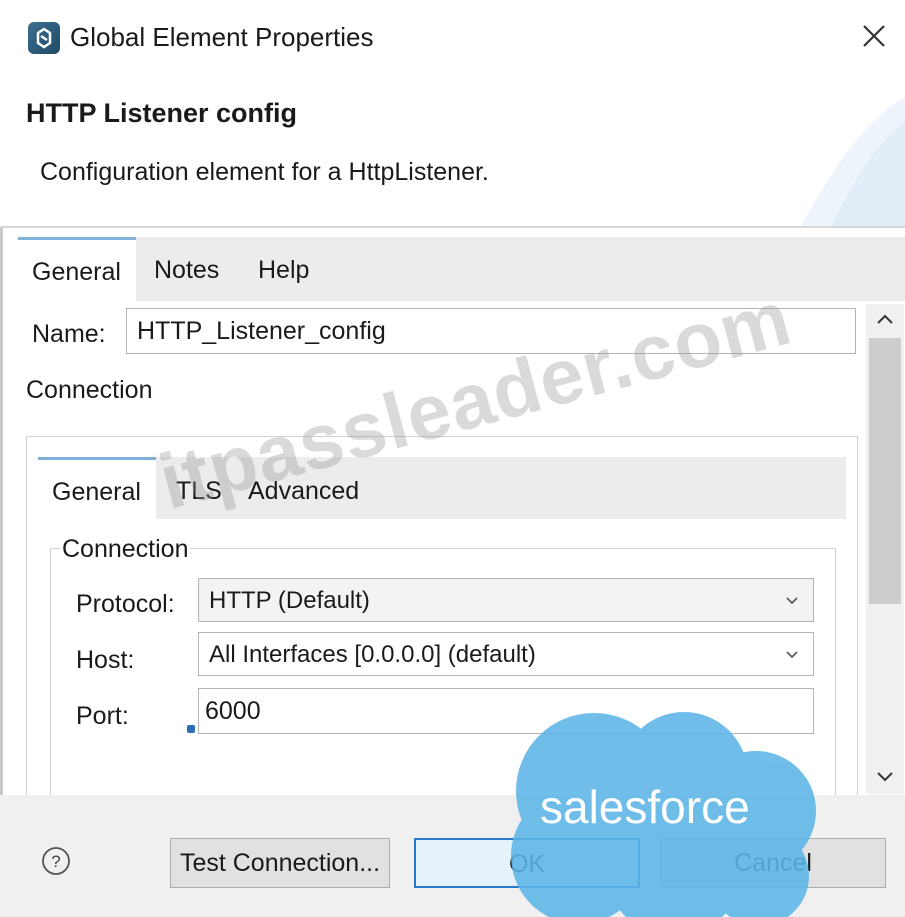 This screenshot has width=905, height=917. What do you see at coordinates (283, 270) in the screenshot?
I see `tab-help: Help` at bounding box center [283, 270].